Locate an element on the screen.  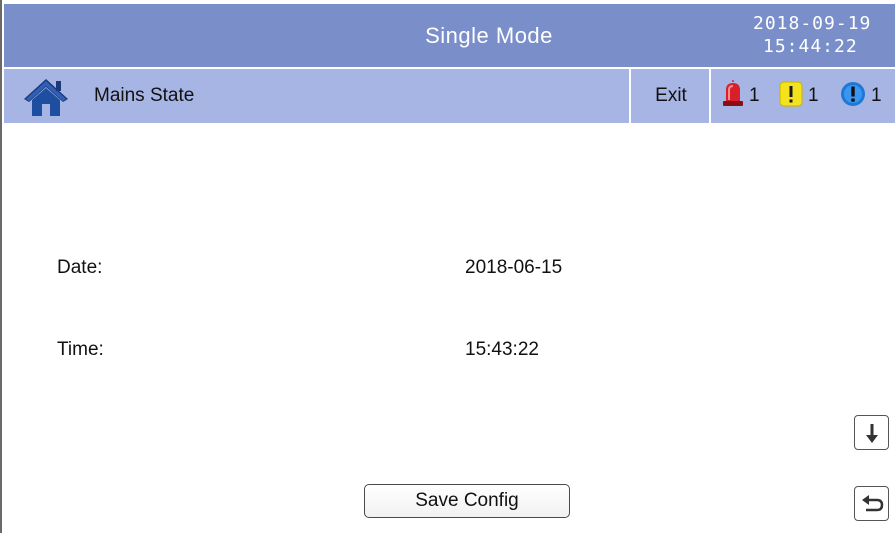
date-label: Date: is located at coordinates (80, 267).